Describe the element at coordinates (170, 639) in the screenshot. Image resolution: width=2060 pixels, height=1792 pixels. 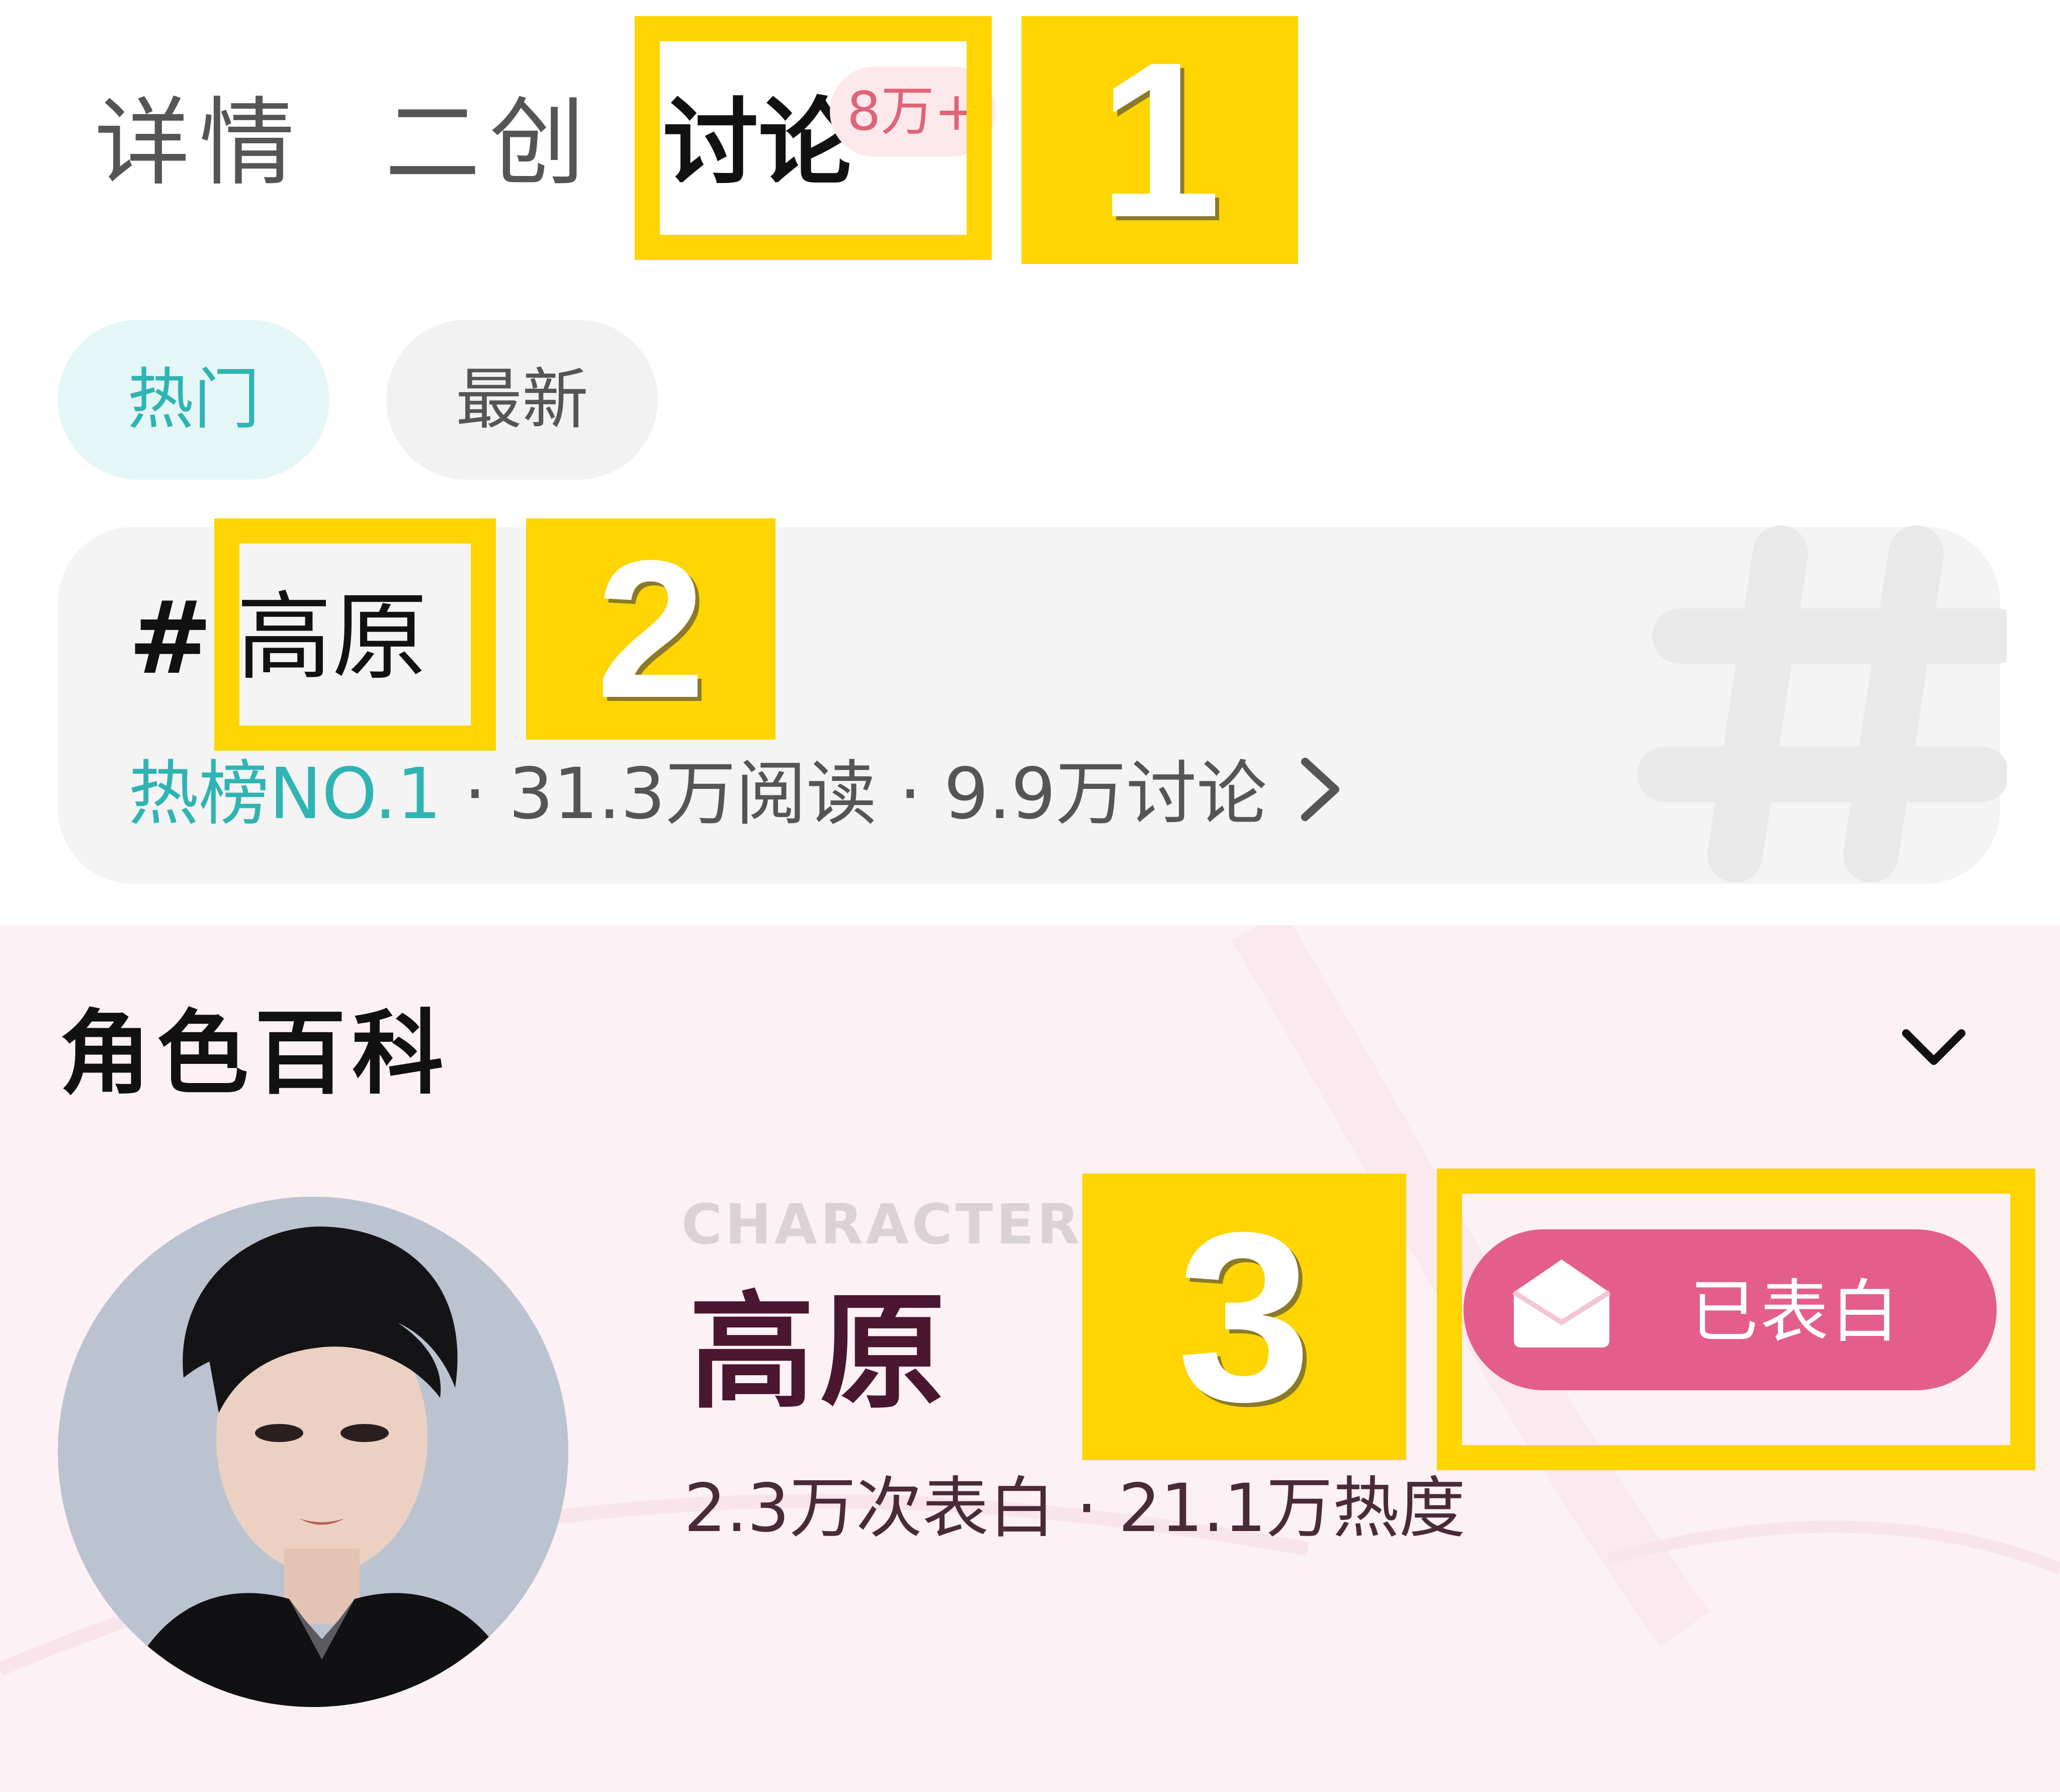
I see `topic-hash-symbol: #` at that location.